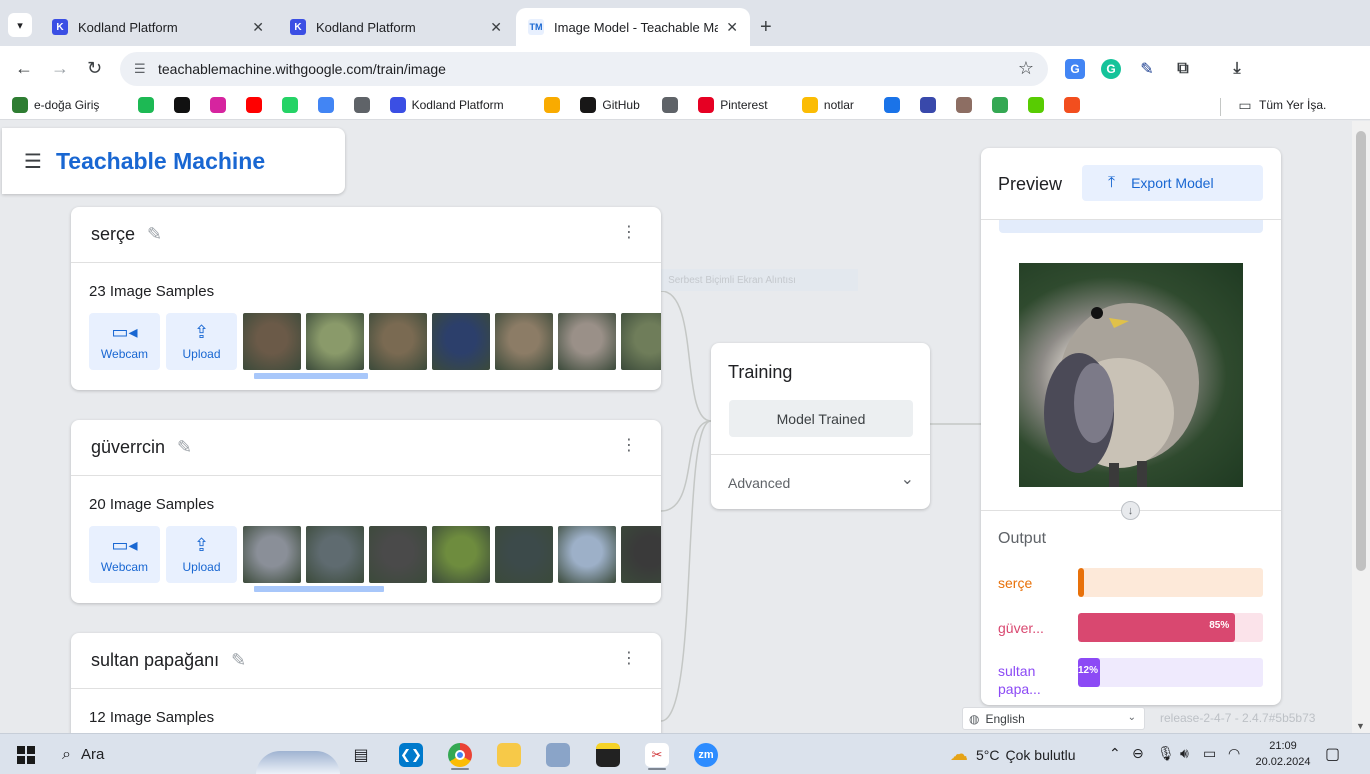  I want to click on snipping-tool-icon: ✂, so click(657, 755).